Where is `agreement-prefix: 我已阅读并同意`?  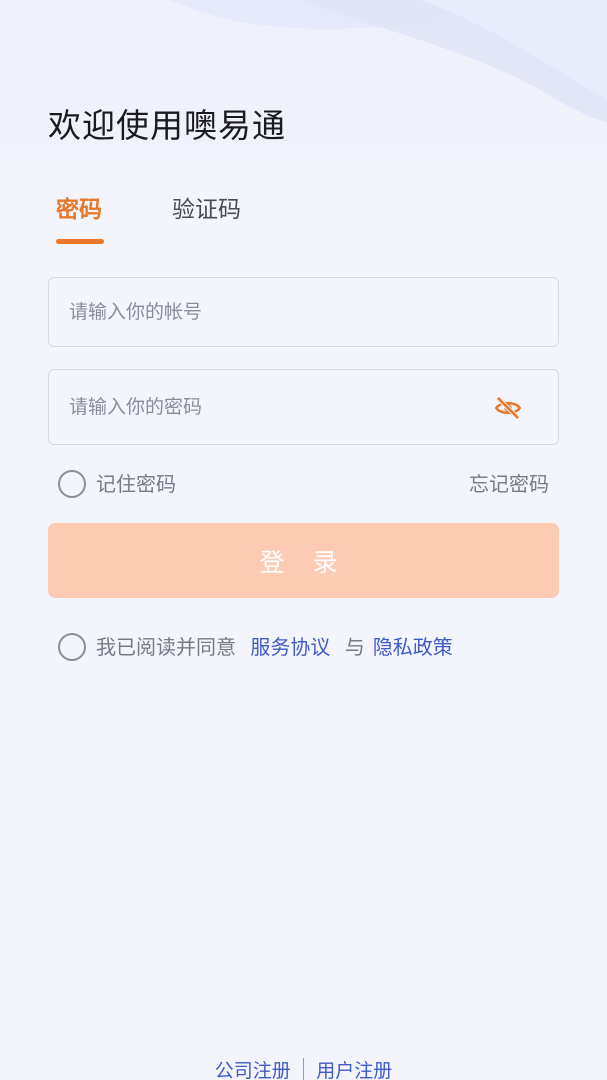
agreement-prefix: 我已阅读并同意 is located at coordinates (166, 647).